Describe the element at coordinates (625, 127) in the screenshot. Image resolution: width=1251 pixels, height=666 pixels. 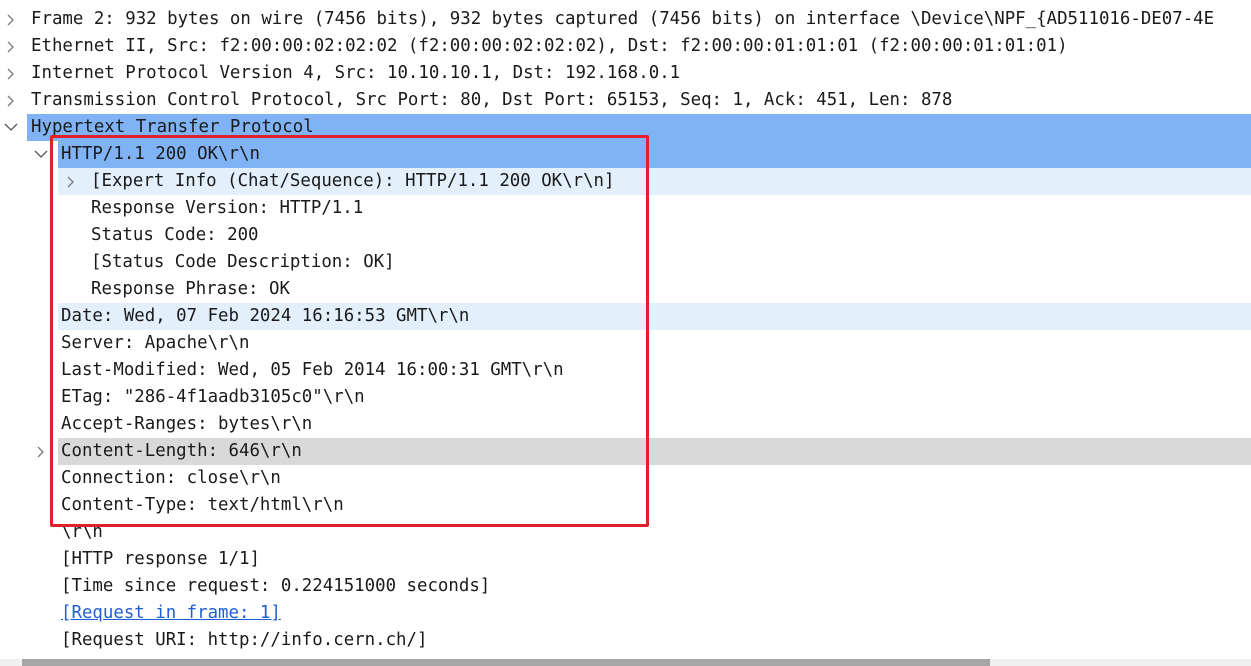
I see `tree-row-http: Hypertext Transfer Protocol` at that location.